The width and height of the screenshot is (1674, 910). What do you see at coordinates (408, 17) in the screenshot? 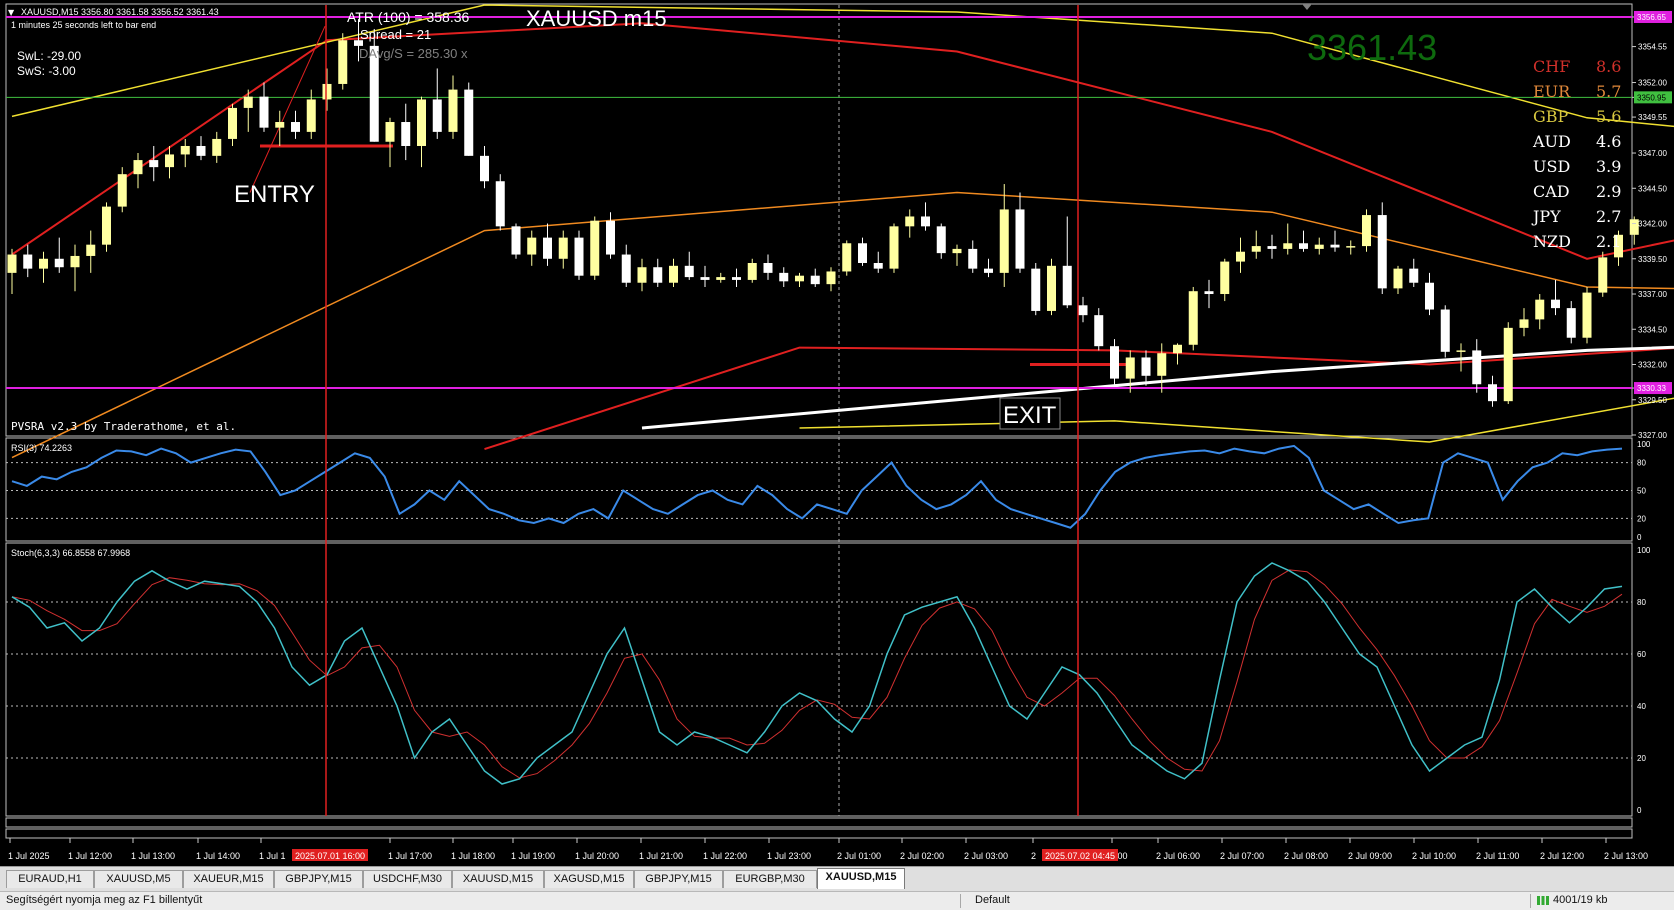
I see `atr-value: ATR (100) = 358.36` at bounding box center [408, 17].